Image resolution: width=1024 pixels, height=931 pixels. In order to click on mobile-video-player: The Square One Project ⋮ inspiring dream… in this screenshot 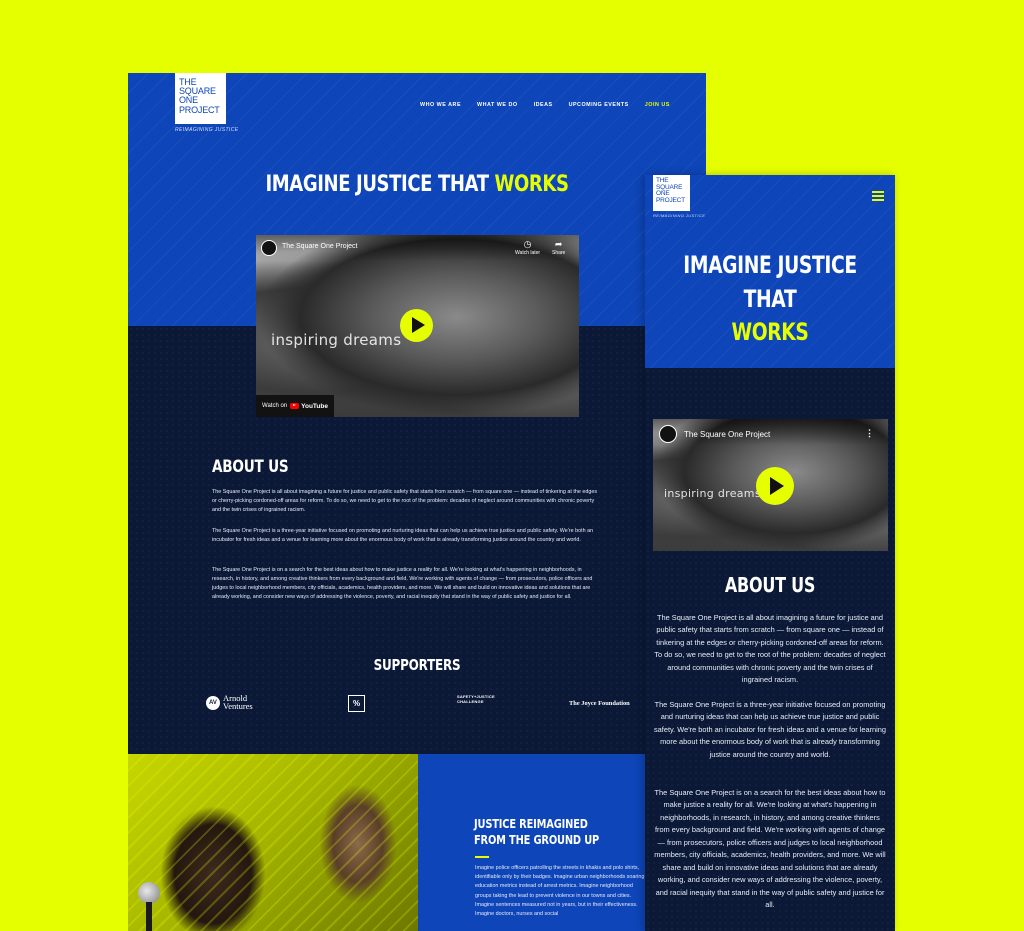, I will do `click(770, 485)`.